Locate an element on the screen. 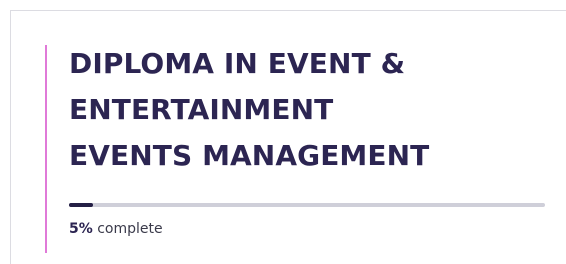 The width and height of the screenshot is (566, 264). course-title-line-2: ENTERTAINMENT is located at coordinates (201, 109).